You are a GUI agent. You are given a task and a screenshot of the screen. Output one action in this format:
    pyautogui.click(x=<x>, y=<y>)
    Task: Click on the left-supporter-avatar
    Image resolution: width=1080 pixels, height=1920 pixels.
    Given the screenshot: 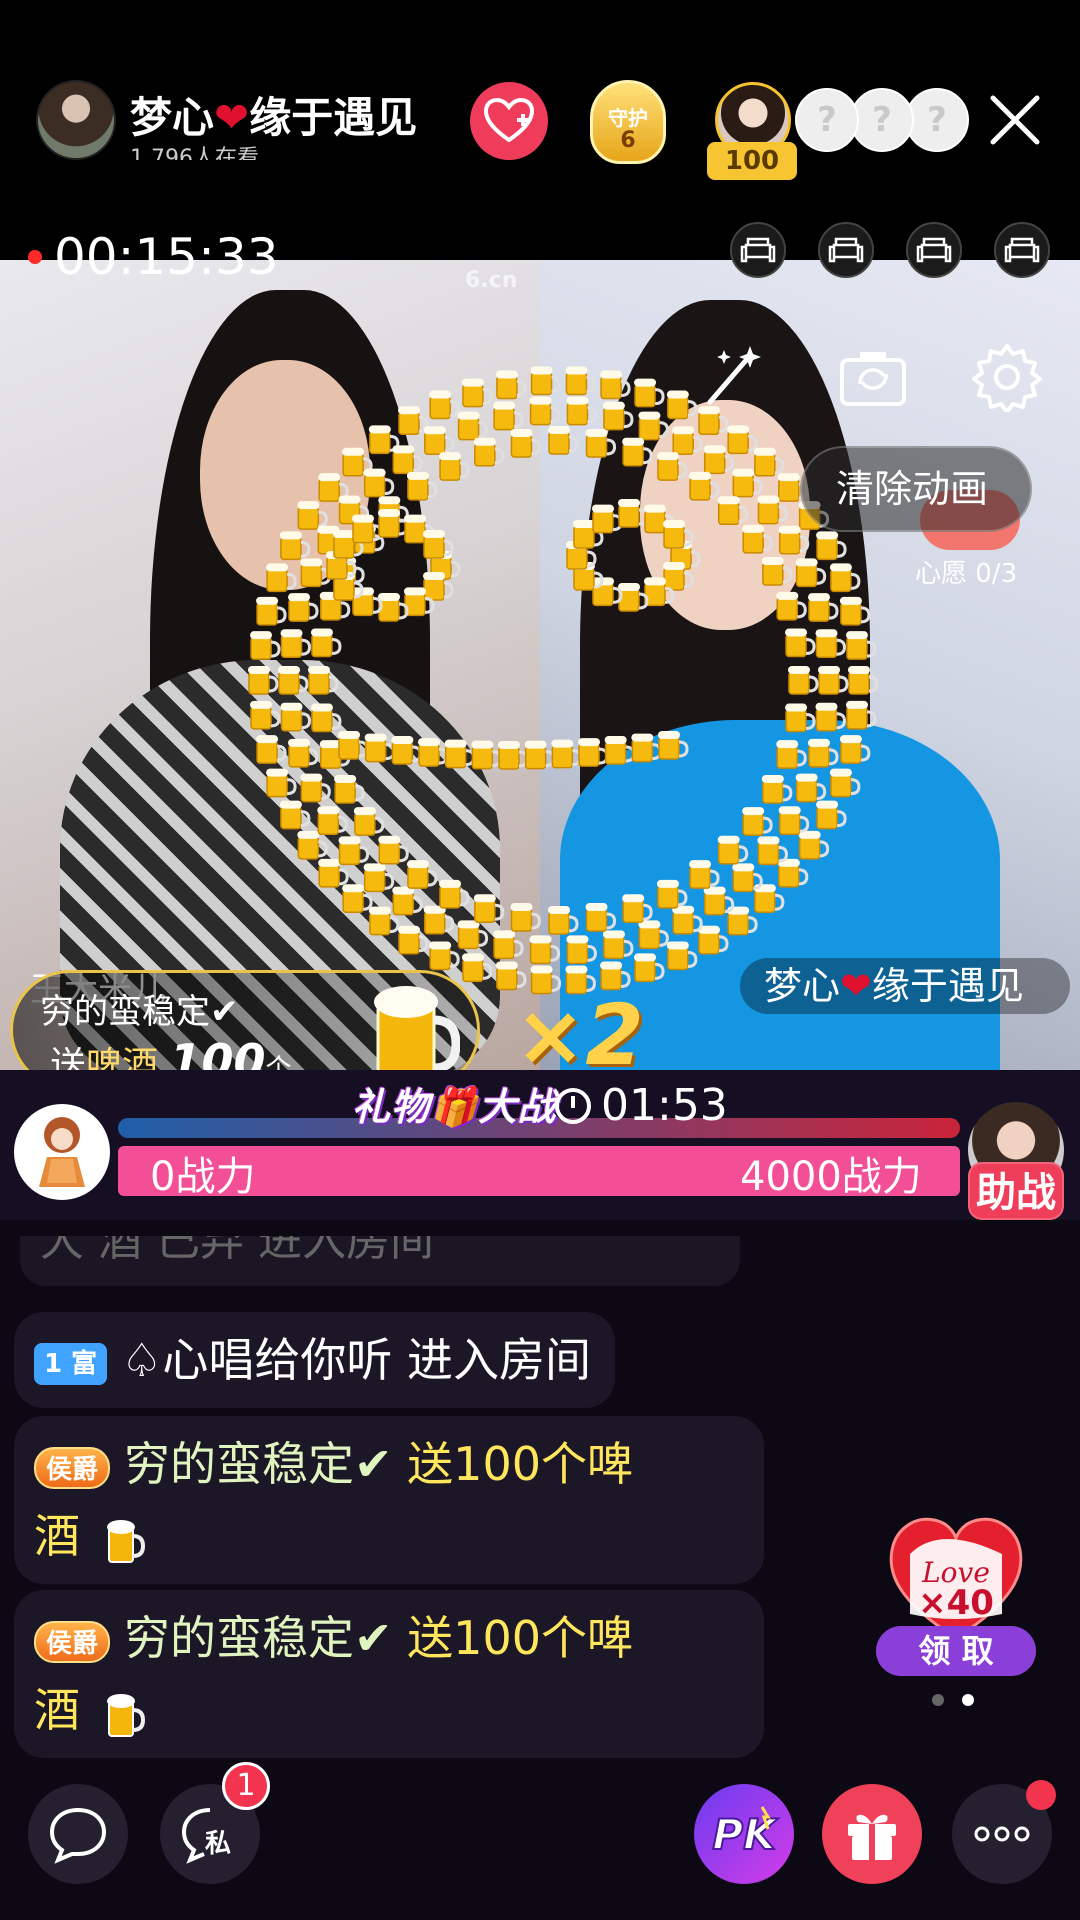 What is the action you would take?
    pyautogui.click(x=62, y=1152)
    